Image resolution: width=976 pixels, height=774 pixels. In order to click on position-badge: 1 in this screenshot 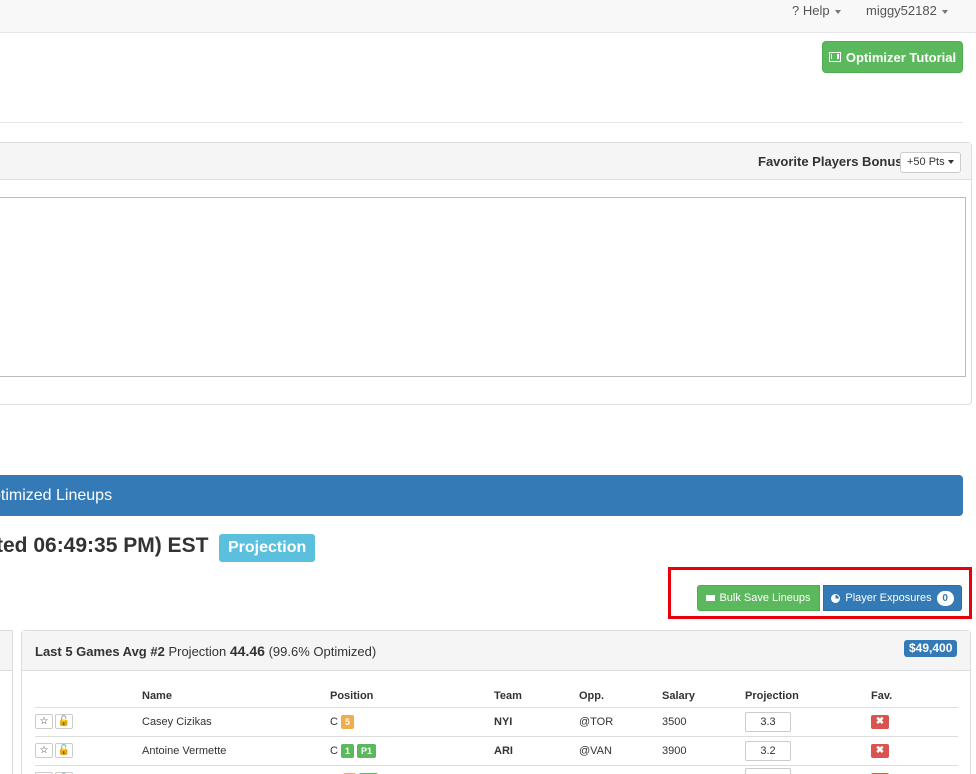, I will do `click(347, 750)`.